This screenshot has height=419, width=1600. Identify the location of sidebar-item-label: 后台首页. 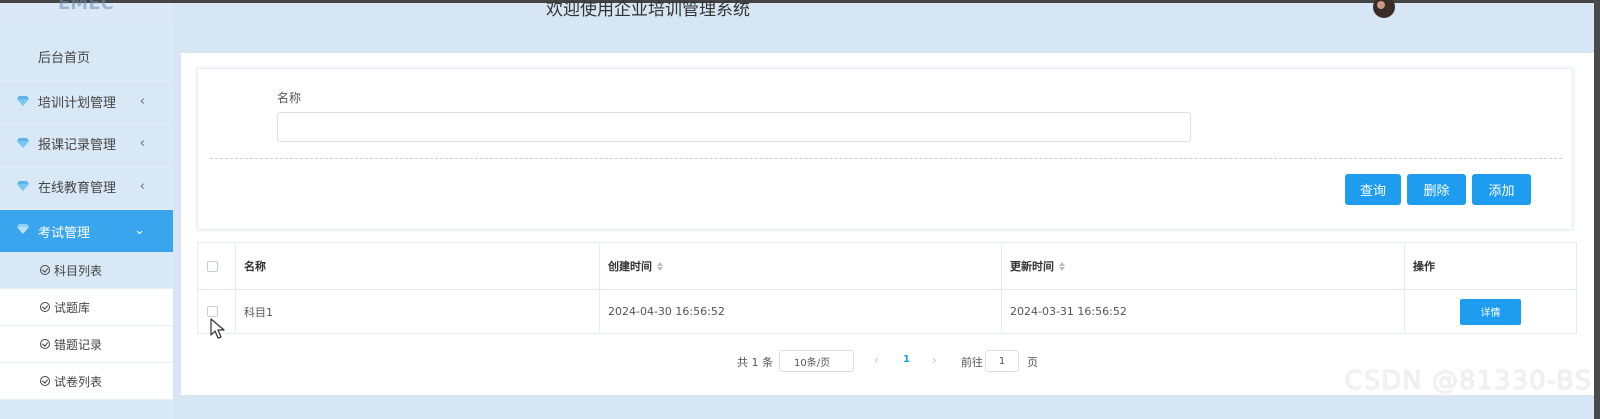
(64, 58).